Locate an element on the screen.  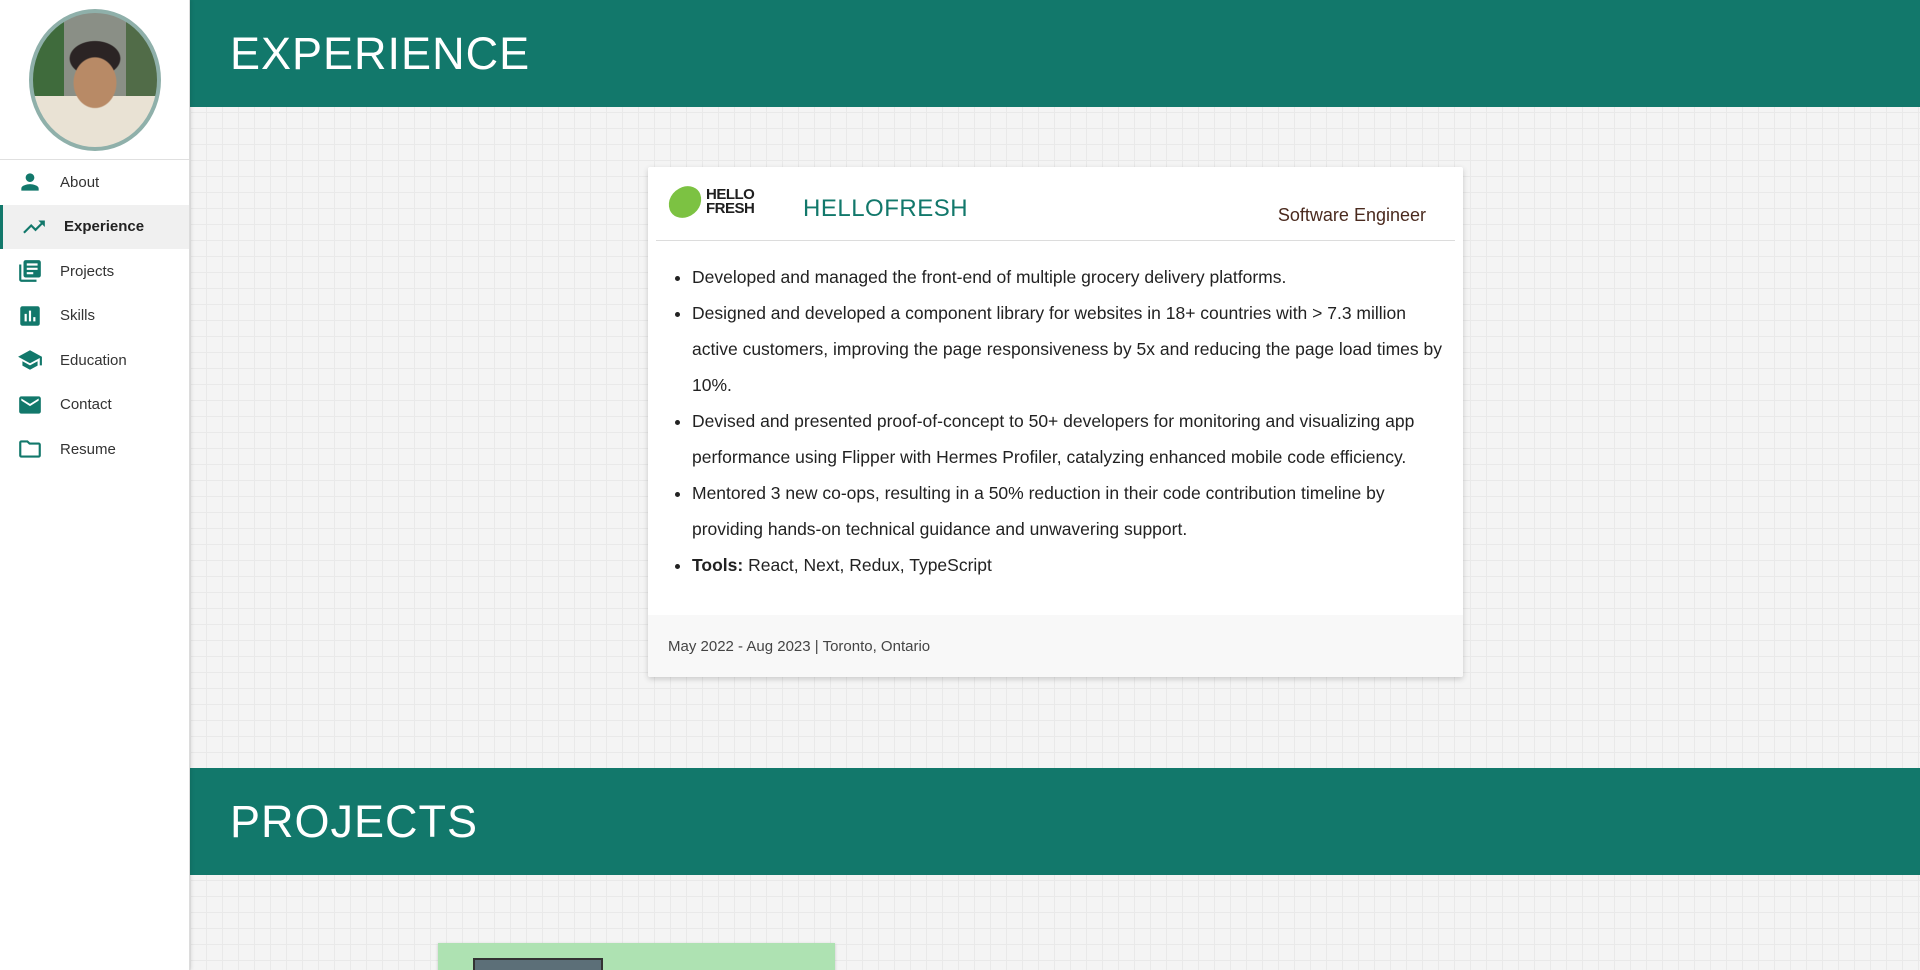
sidebar-item-label: Skills is located at coordinates (78, 316).